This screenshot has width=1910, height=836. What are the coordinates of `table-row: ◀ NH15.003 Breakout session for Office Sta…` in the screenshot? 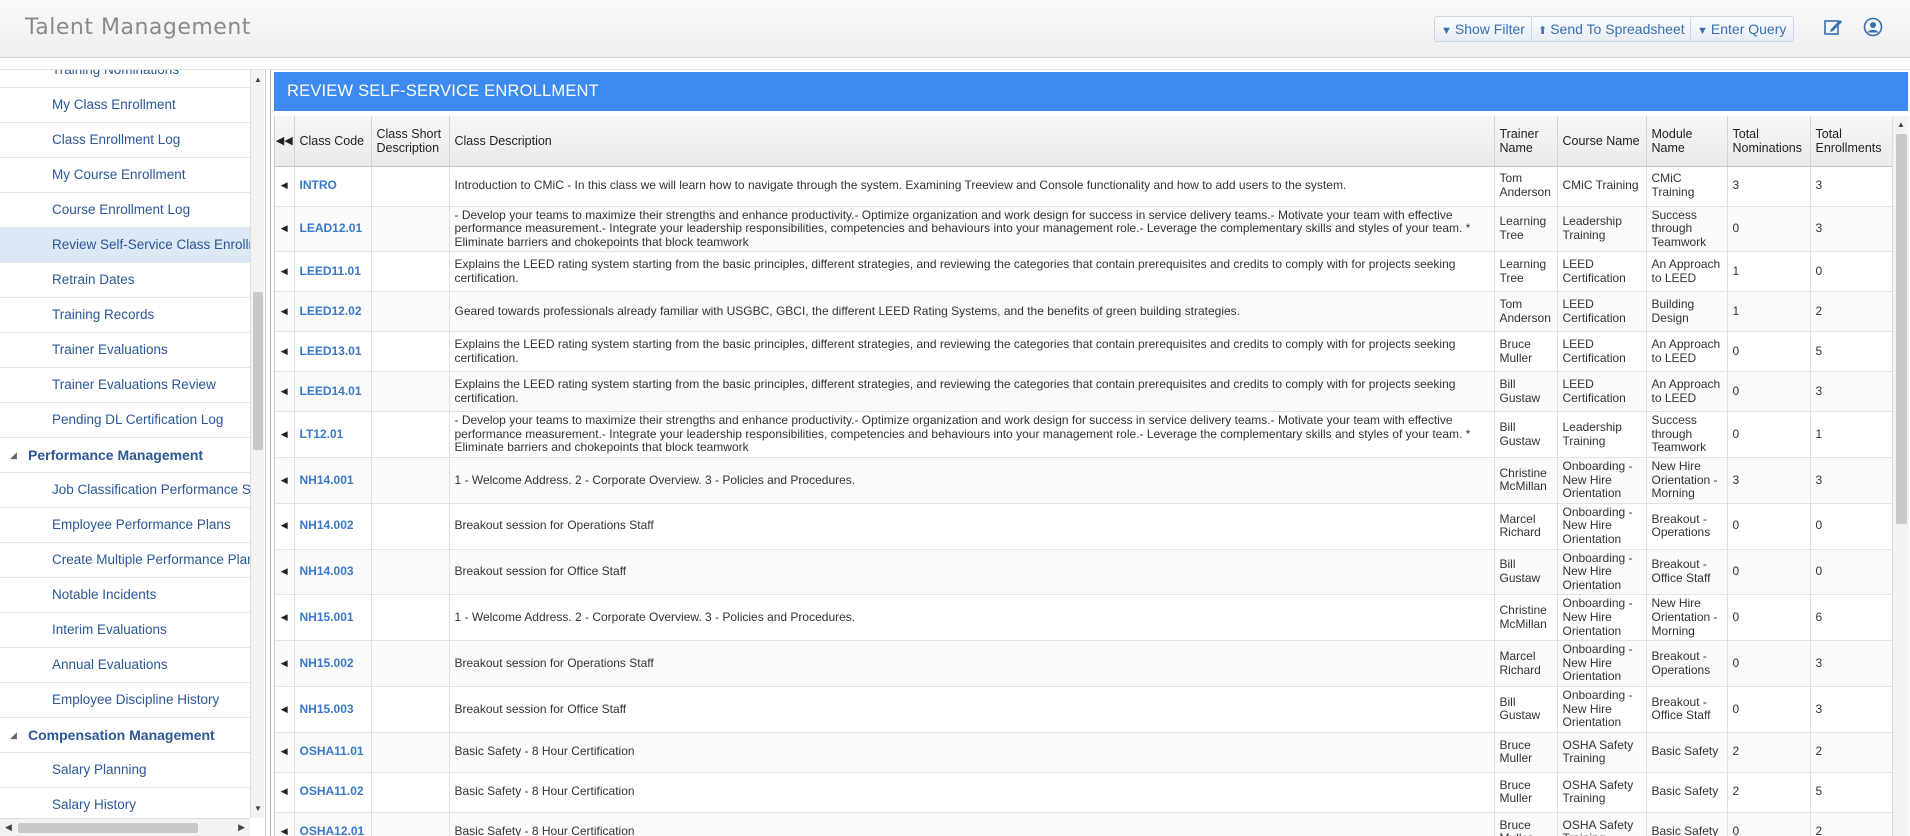 It's located at (1083, 709).